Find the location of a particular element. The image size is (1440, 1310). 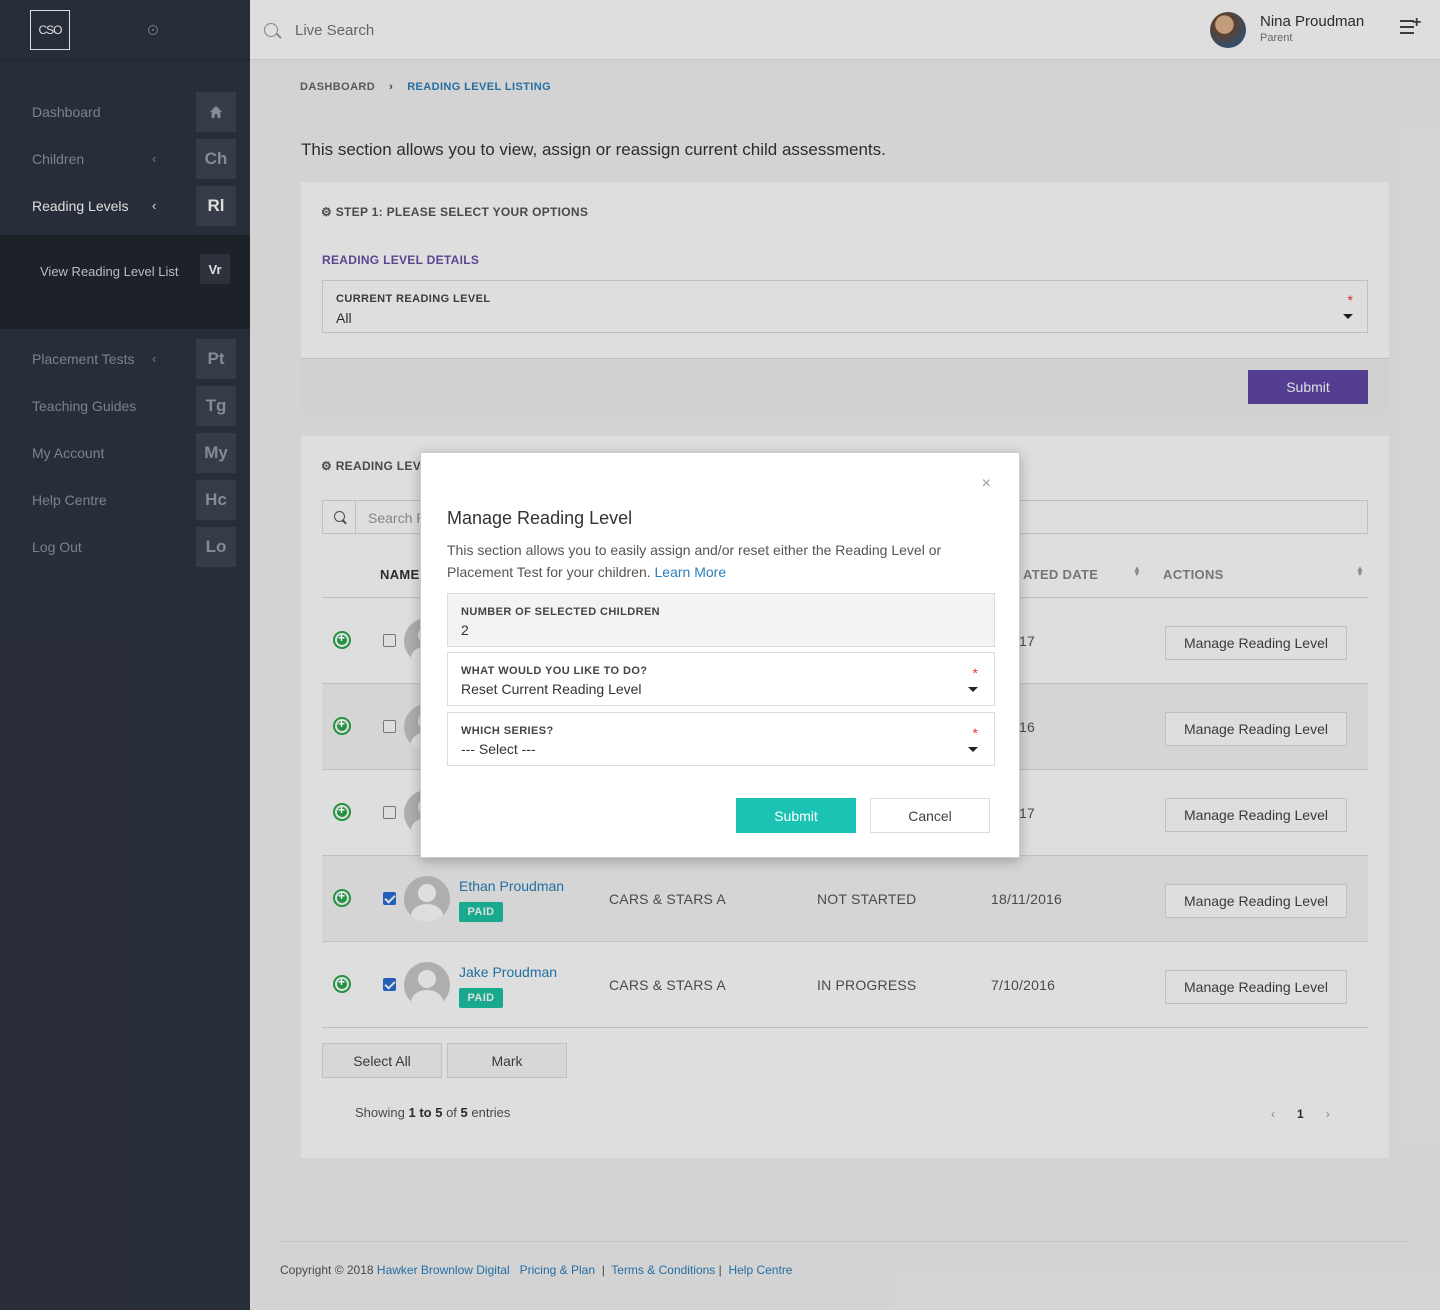

modal-title: Manage Reading Level is located at coordinates (540, 518).